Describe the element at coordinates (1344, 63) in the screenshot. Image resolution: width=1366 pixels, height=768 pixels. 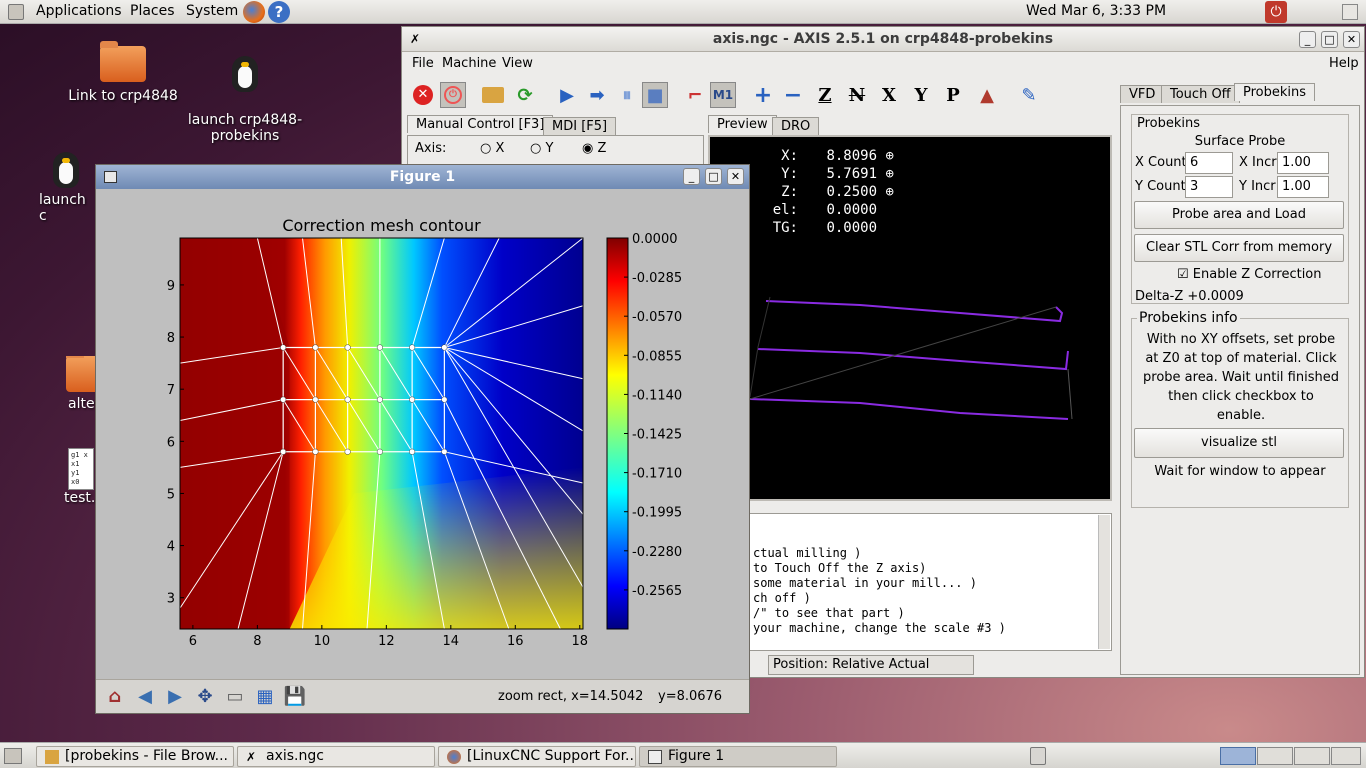
I see `menu-help: Help` at that location.